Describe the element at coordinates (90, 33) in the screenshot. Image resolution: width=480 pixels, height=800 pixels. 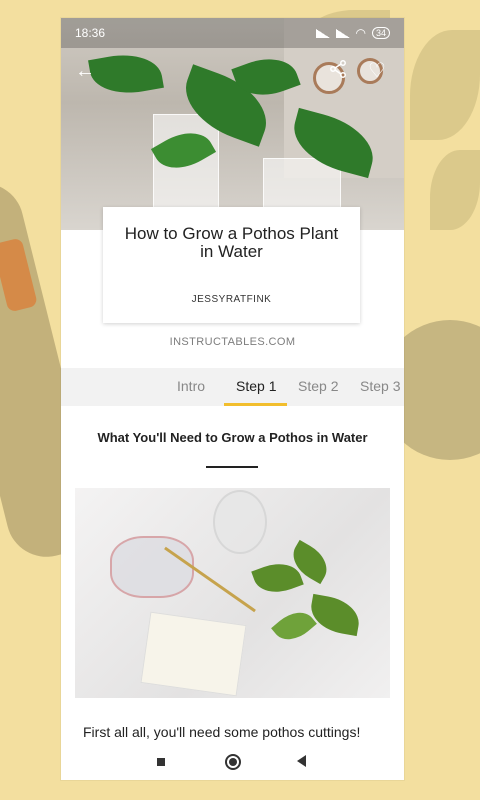
I see `status-time: 18:36` at that location.